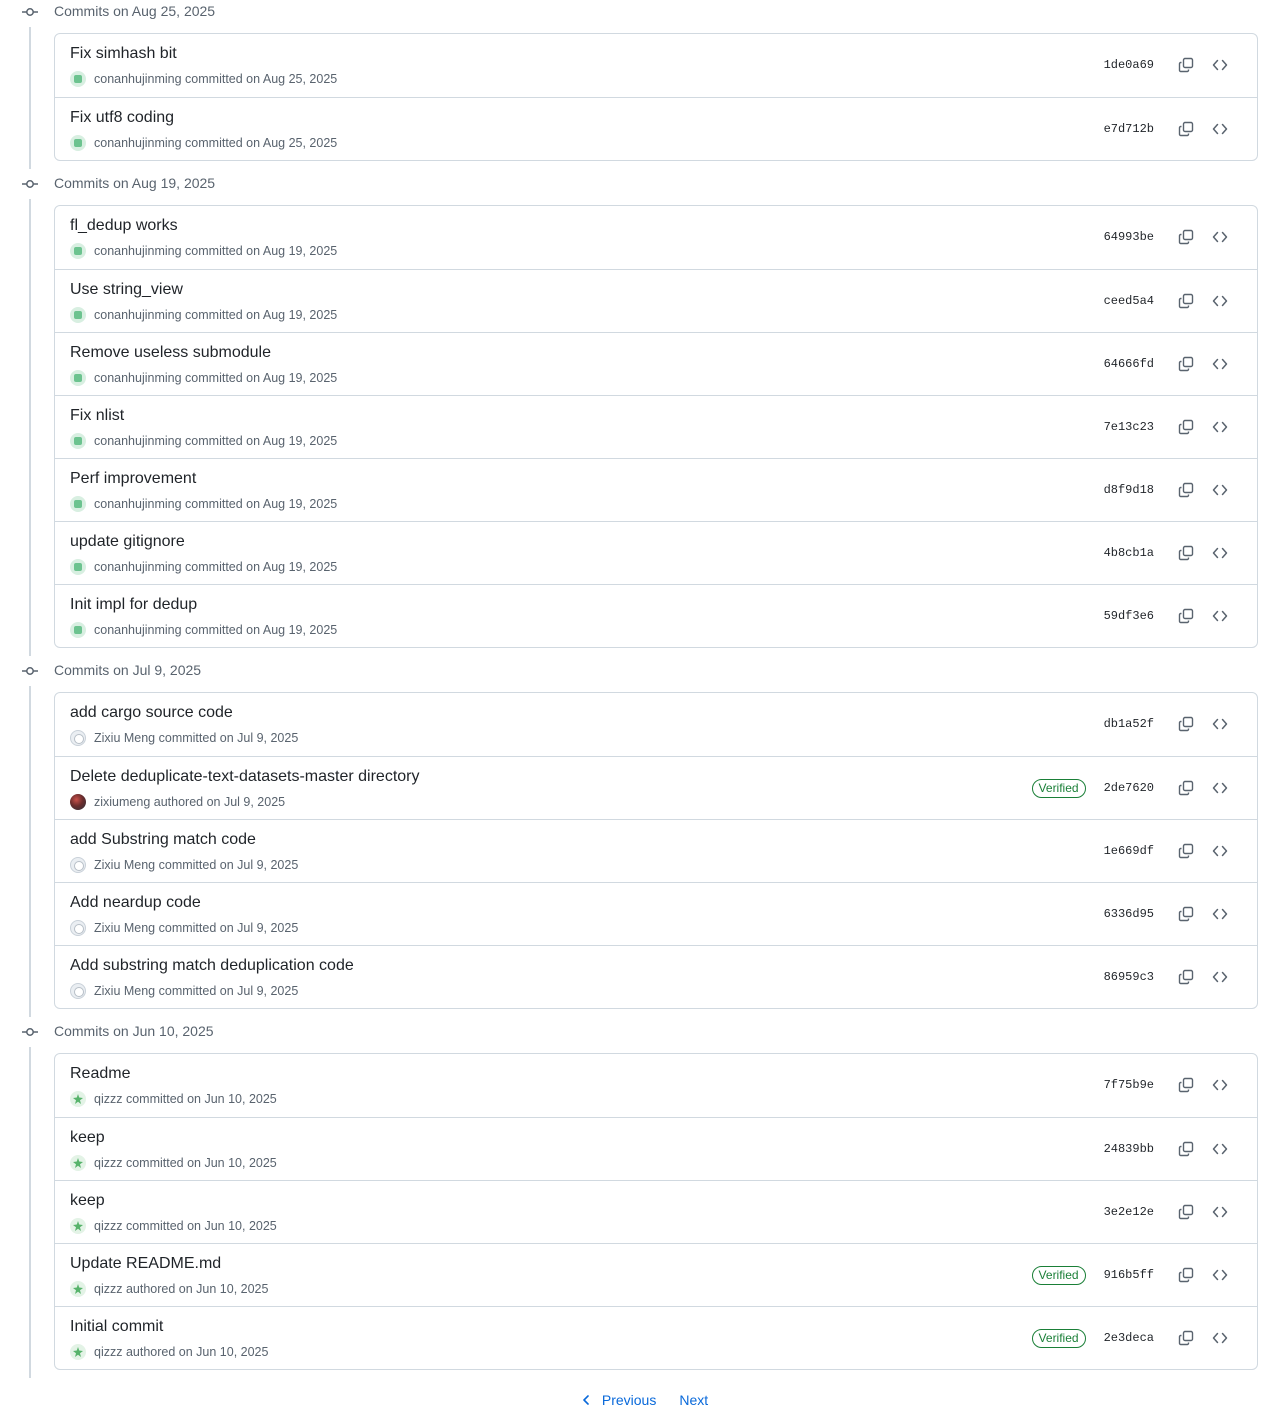 Image resolution: width=1288 pixels, height=1418 pixels. Describe the element at coordinates (1129, 1275) in the screenshot. I see `commit-sha-link: 916b5ff` at that location.